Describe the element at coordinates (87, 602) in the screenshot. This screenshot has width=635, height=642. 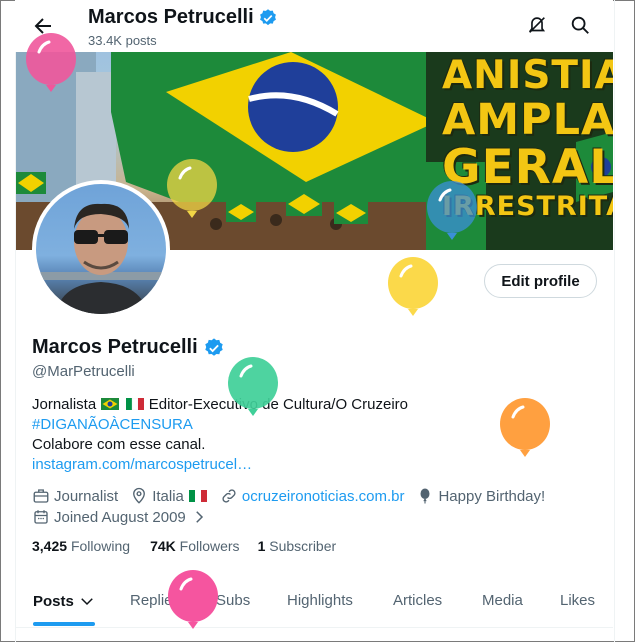
I see `chevron-down-icon` at that location.